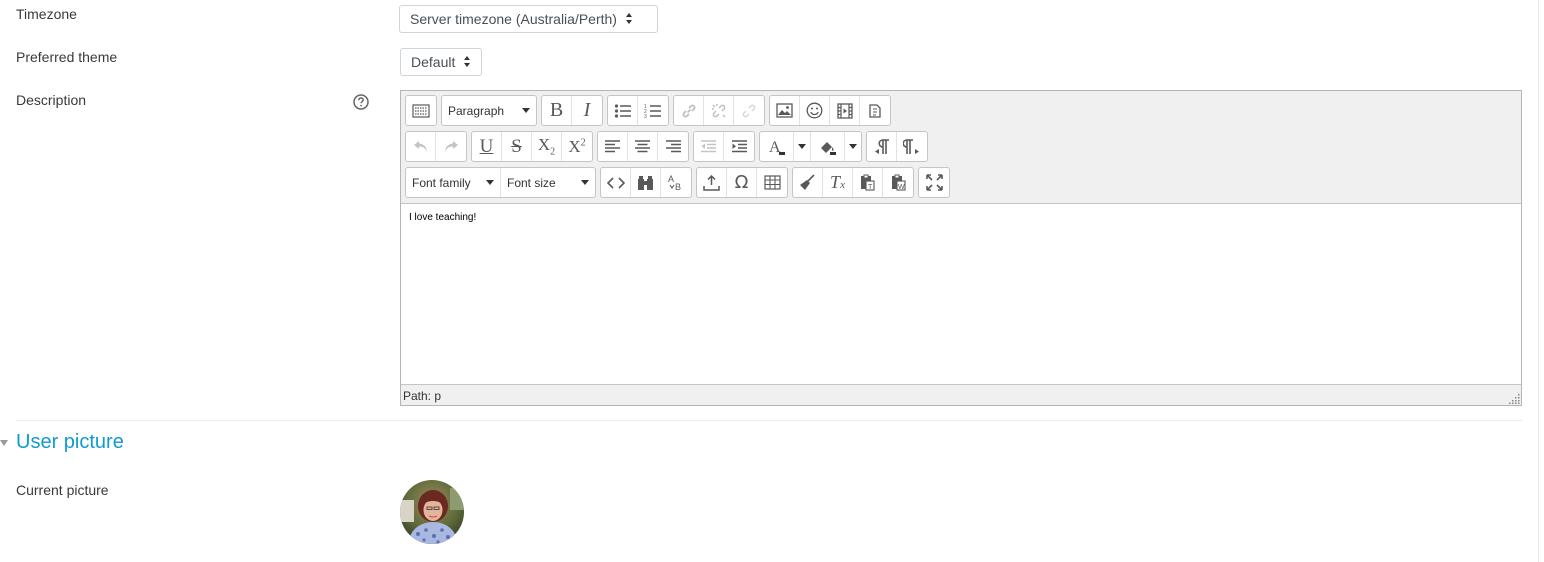 The image size is (1544, 562). I want to click on svg-text: 3, so click(645, 116).